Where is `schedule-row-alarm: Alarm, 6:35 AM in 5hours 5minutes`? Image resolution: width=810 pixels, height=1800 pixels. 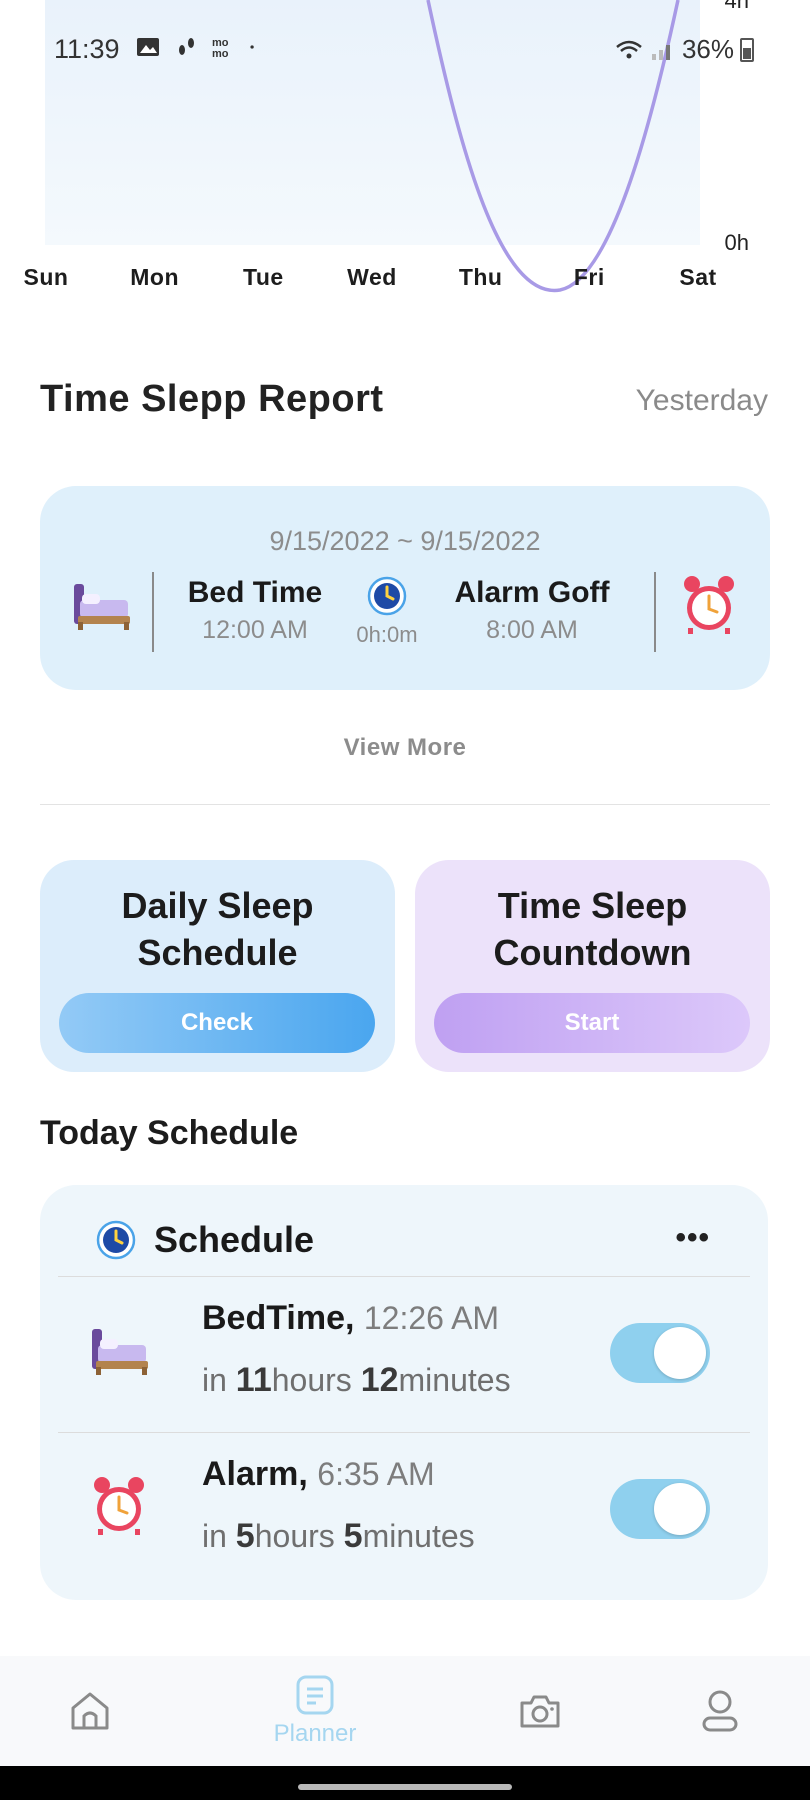
schedule-row-alarm: Alarm, 6:35 AM in 5hours 5minutes is located at coordinates (404, 1510).